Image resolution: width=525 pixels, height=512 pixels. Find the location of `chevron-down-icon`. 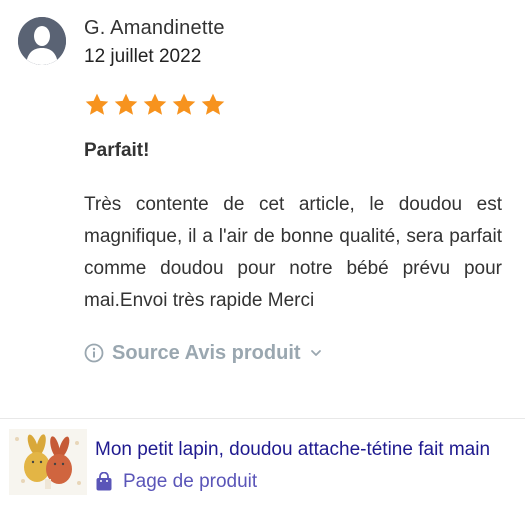

chevron-down-icon is located at coordinates (315, 353).